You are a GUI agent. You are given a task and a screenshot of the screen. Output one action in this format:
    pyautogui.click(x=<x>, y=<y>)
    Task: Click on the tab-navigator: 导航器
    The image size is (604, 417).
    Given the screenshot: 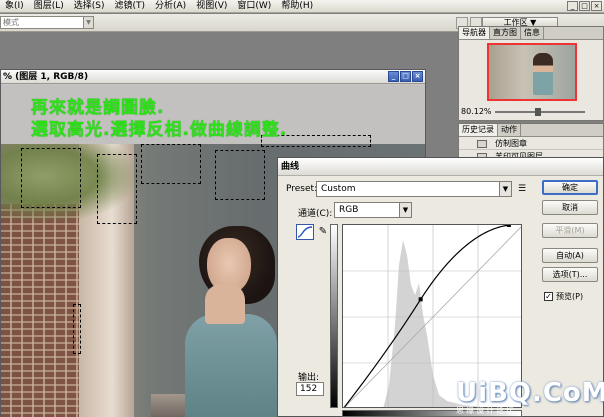 What is the action you would take?
    pyautogui.click(x=474, y=33)
    